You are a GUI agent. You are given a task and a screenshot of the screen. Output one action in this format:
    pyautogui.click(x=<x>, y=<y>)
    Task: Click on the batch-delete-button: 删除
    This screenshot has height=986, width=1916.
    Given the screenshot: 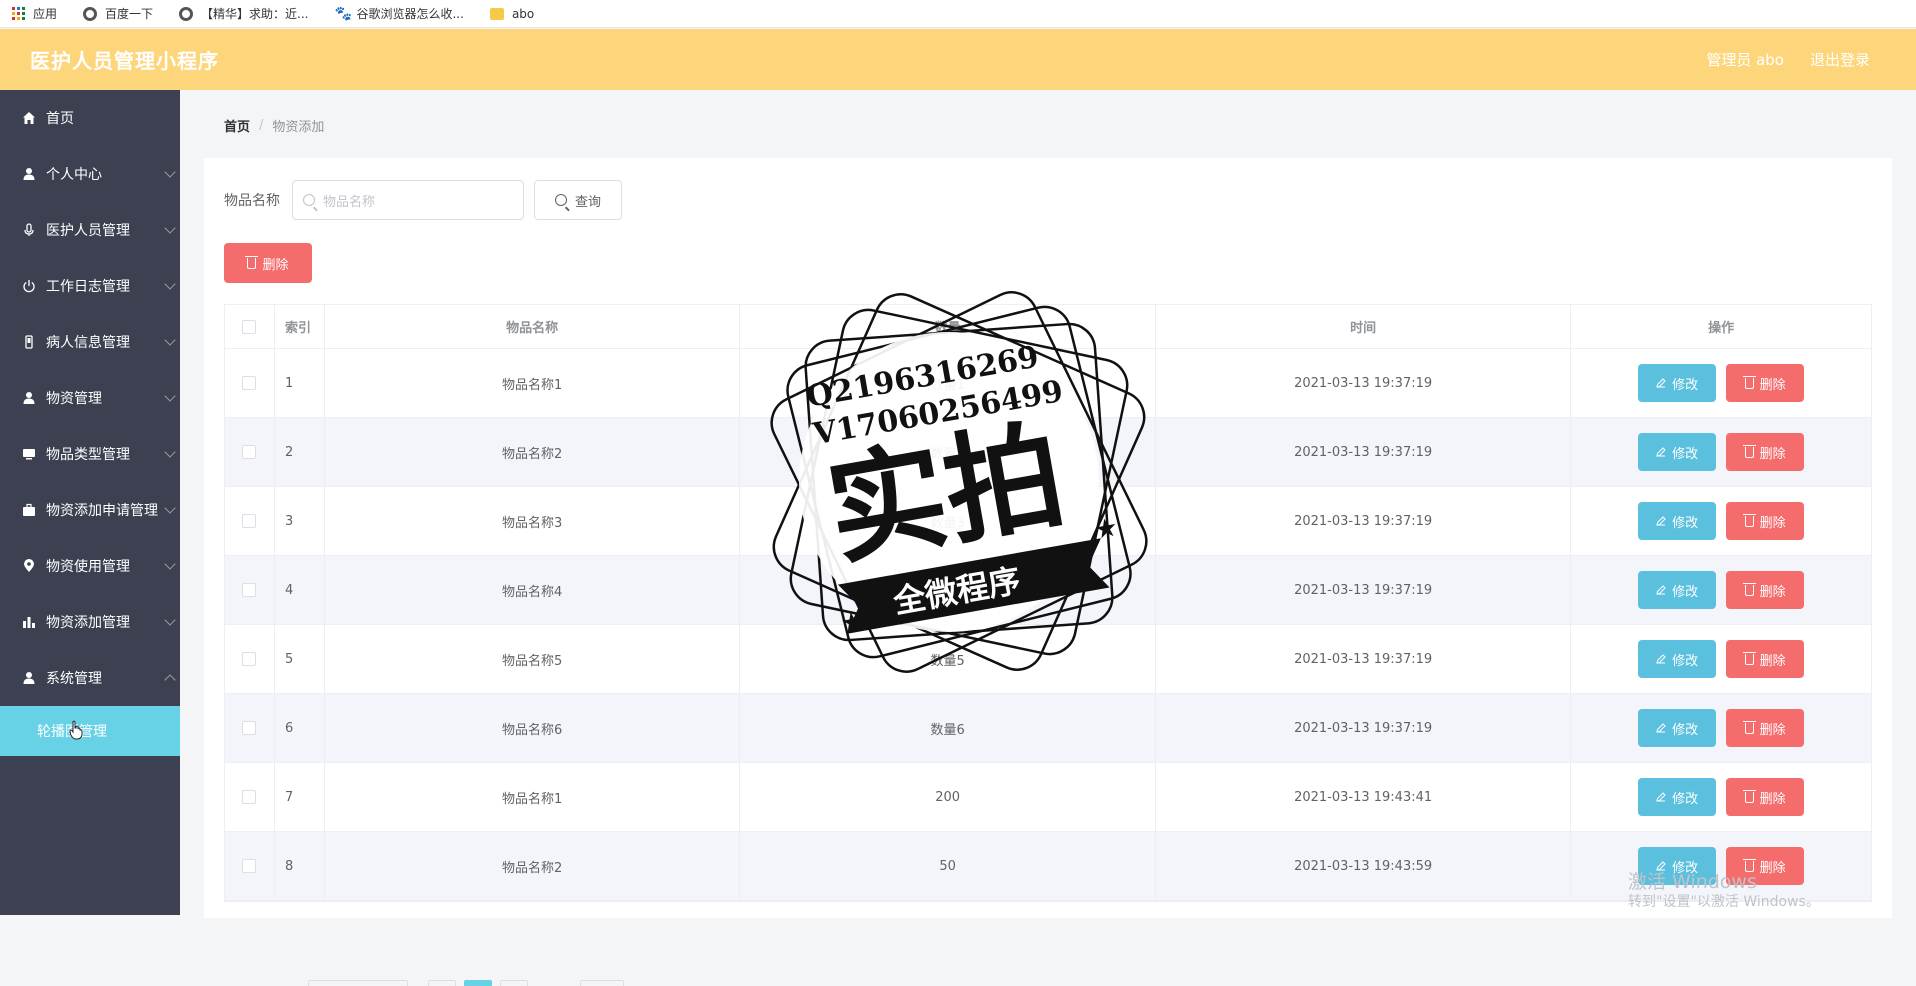 What is the action you would take?
    pyautogui.click(x=268, y=263)
    